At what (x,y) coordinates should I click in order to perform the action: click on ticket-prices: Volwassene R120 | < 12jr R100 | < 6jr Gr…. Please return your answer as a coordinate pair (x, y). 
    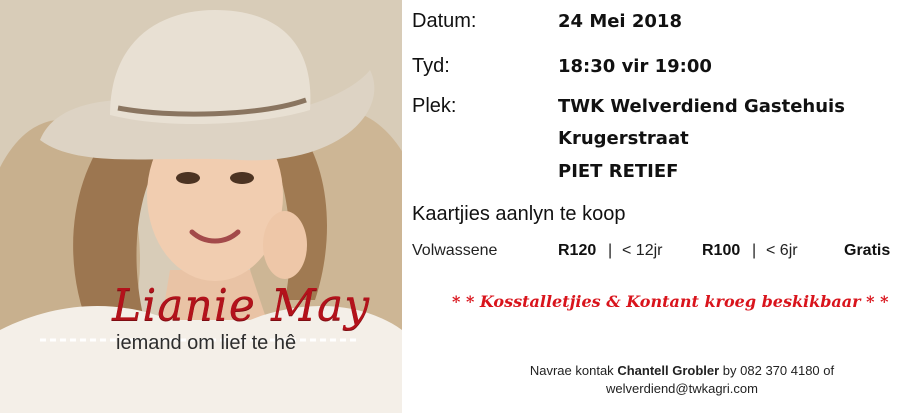
    Looking at the image, I should click on (657, 253).